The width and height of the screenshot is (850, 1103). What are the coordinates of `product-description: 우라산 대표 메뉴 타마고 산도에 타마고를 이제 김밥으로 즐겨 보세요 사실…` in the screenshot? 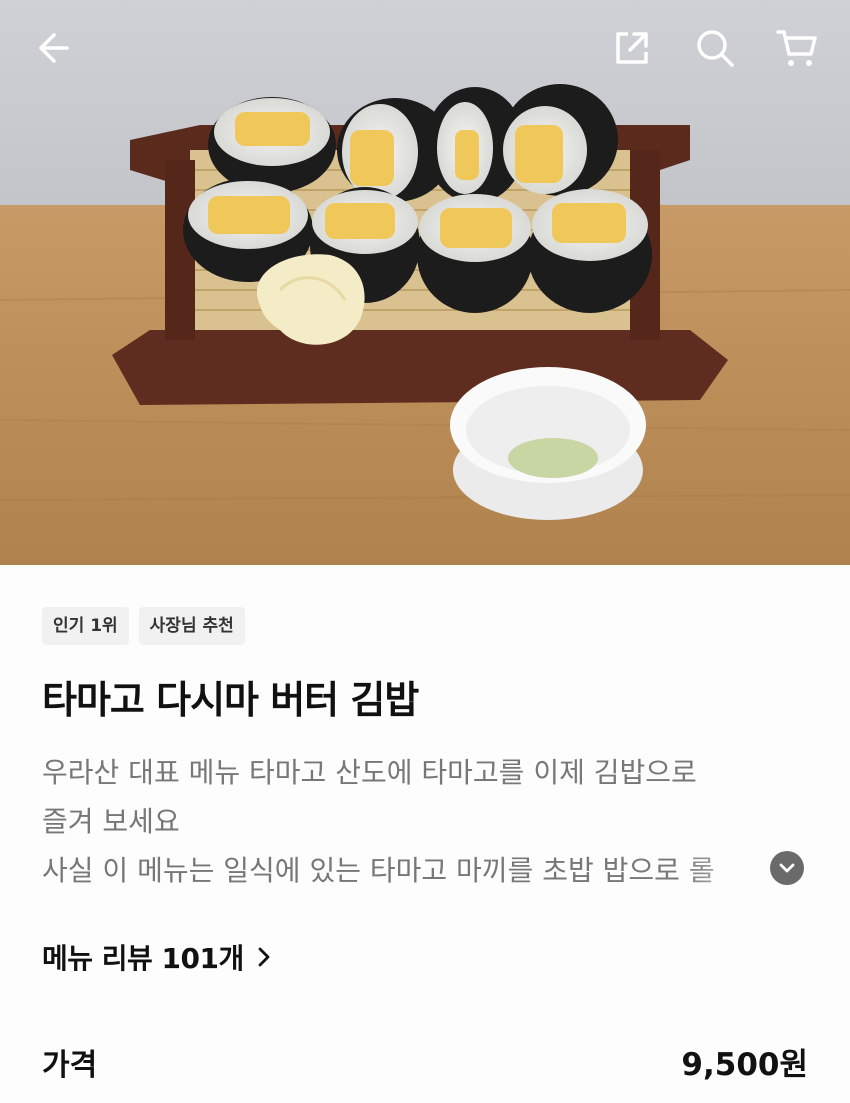 It's located at (427, 821).